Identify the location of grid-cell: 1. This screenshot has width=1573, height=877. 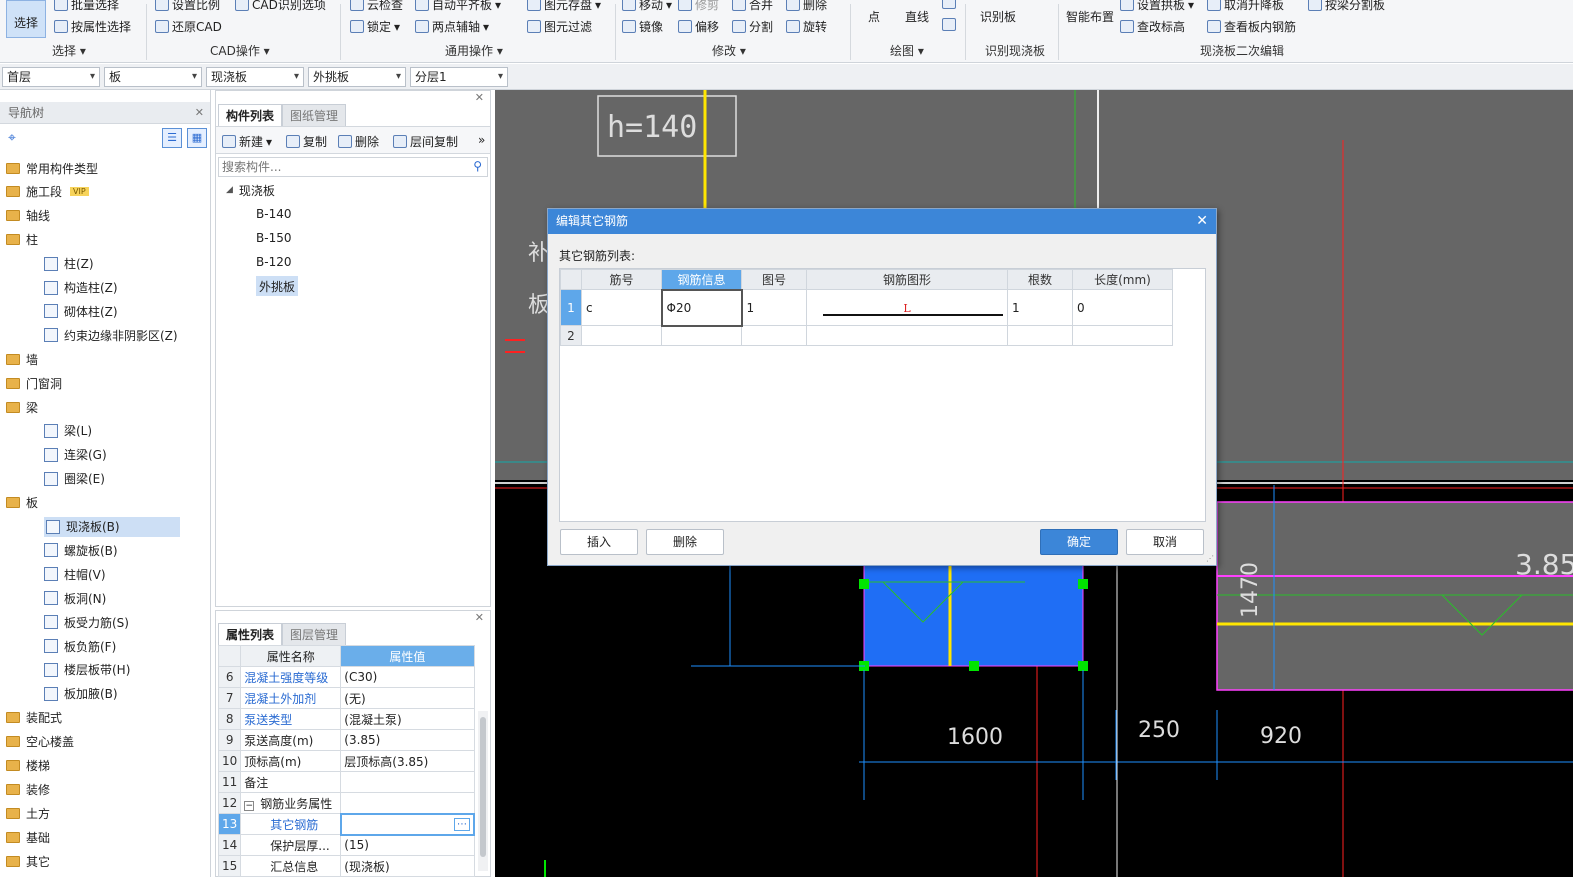
(774, 307).